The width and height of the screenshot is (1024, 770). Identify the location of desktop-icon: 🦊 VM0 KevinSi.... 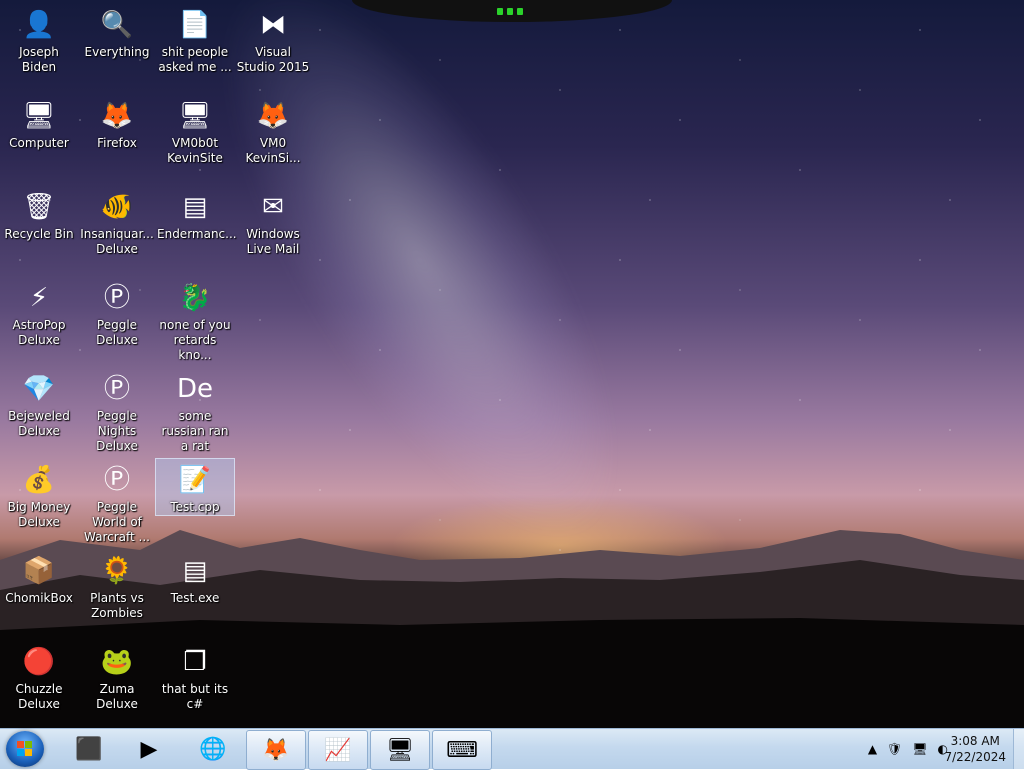
(273, 130).